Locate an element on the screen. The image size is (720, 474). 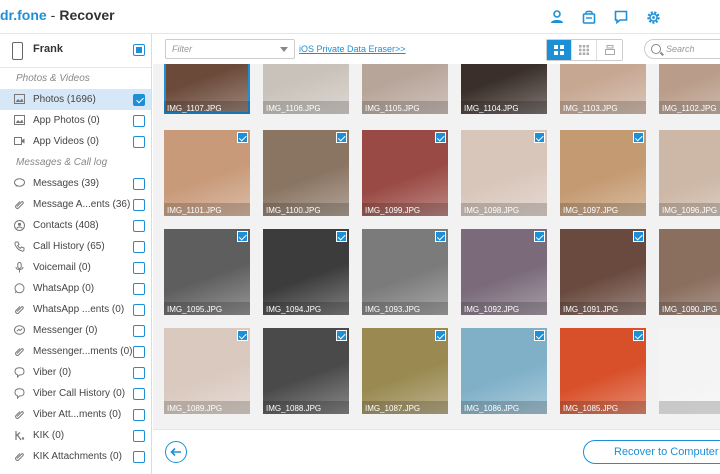
photo-thumbnail: IMG_1088.JPG is located at coordinates (306, 371).